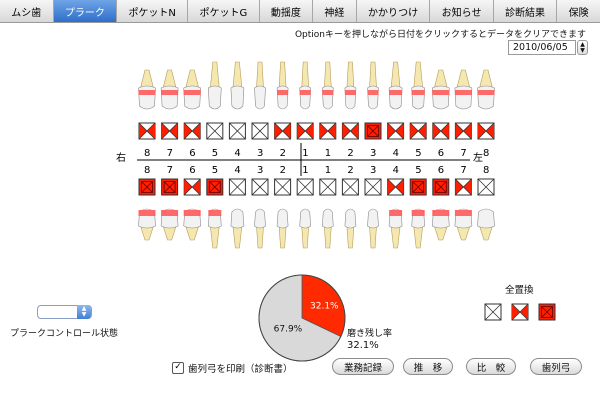 The image size is (600, 400). What do you see at coordinates (519, 290) in the screenshot?
I see `replace-all-label: 全置換` at bounding box center [519, 290].